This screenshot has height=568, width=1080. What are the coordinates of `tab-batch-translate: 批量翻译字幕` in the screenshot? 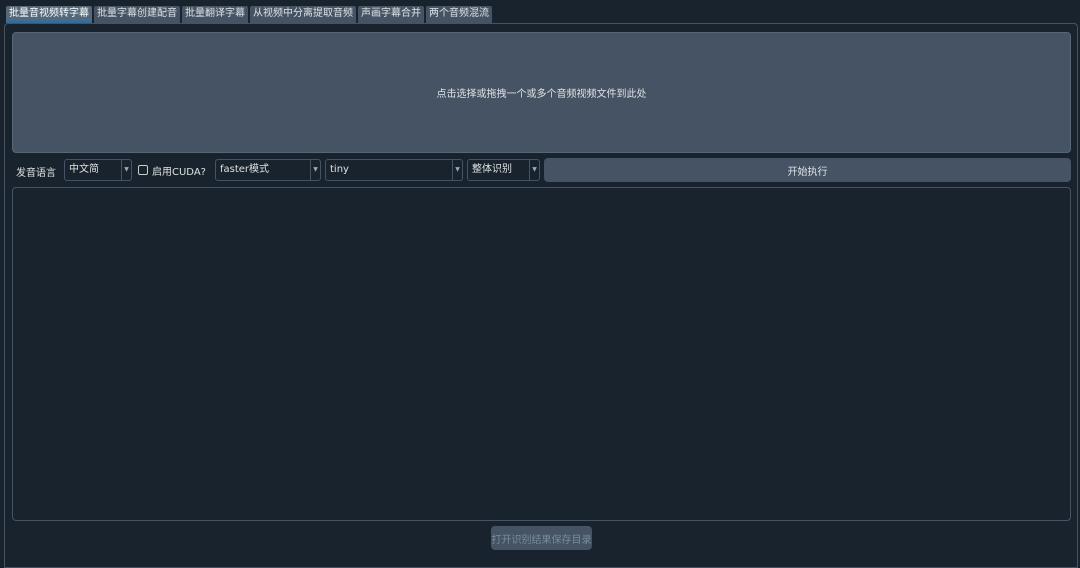 It's located at (215, 14).